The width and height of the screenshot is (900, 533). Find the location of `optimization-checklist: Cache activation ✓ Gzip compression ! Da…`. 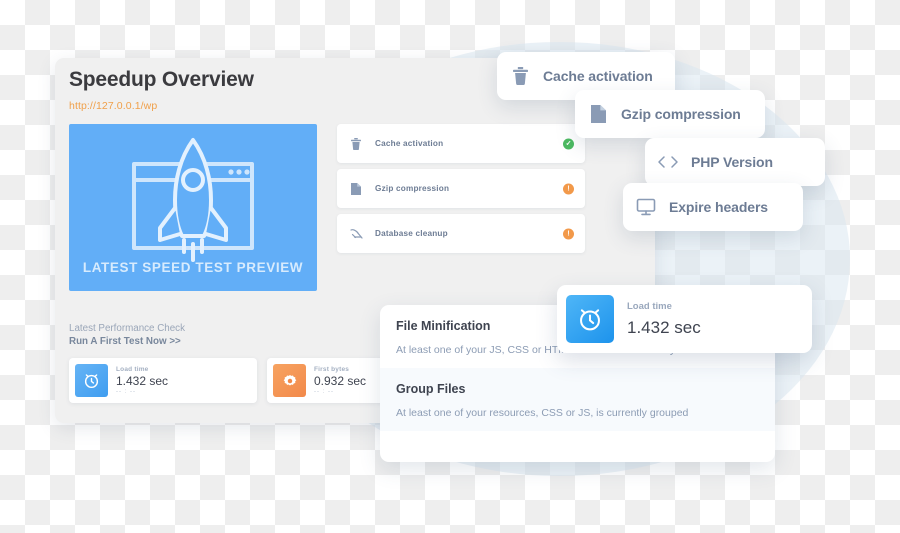

optimization-checklist: Cache activation ✓ Gzip compression ! Da… is located at coordinates (461, 191).